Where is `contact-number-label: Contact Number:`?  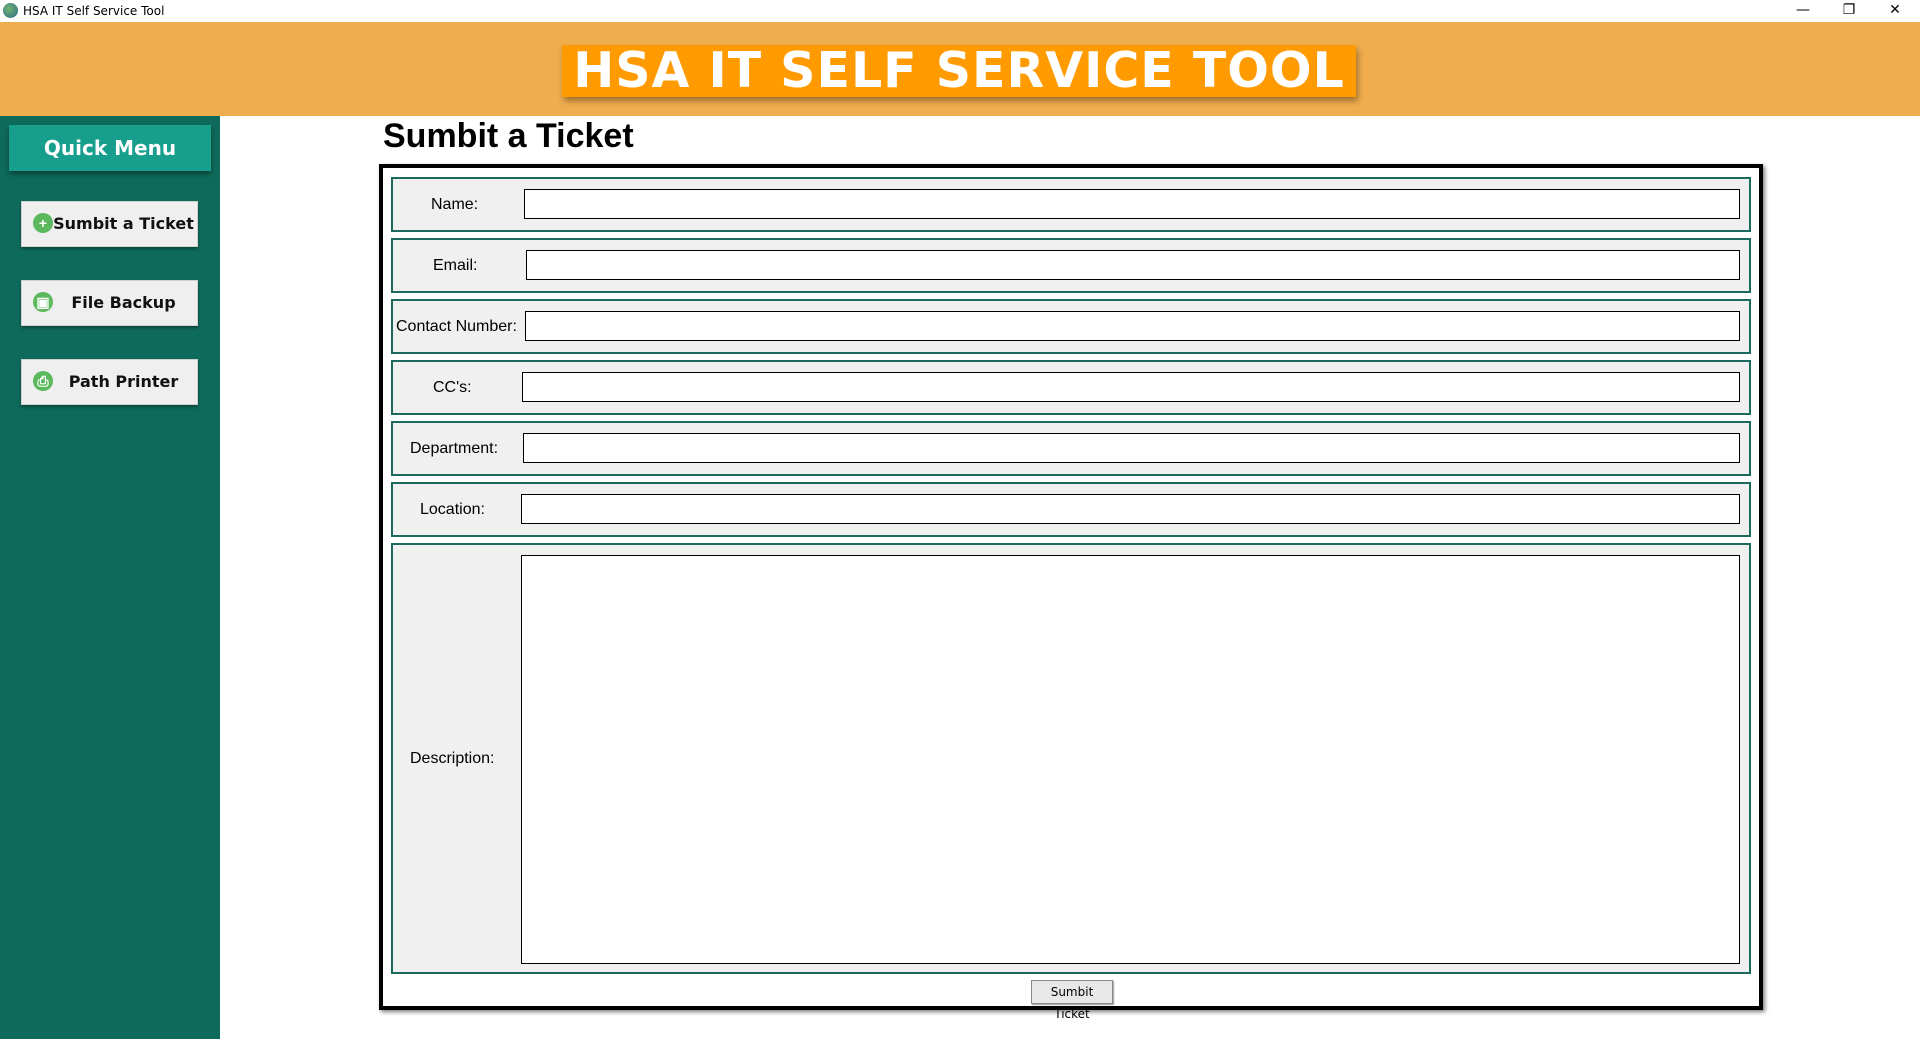
contact-number-label: Contact Number: is located at coordinates (456, 326).